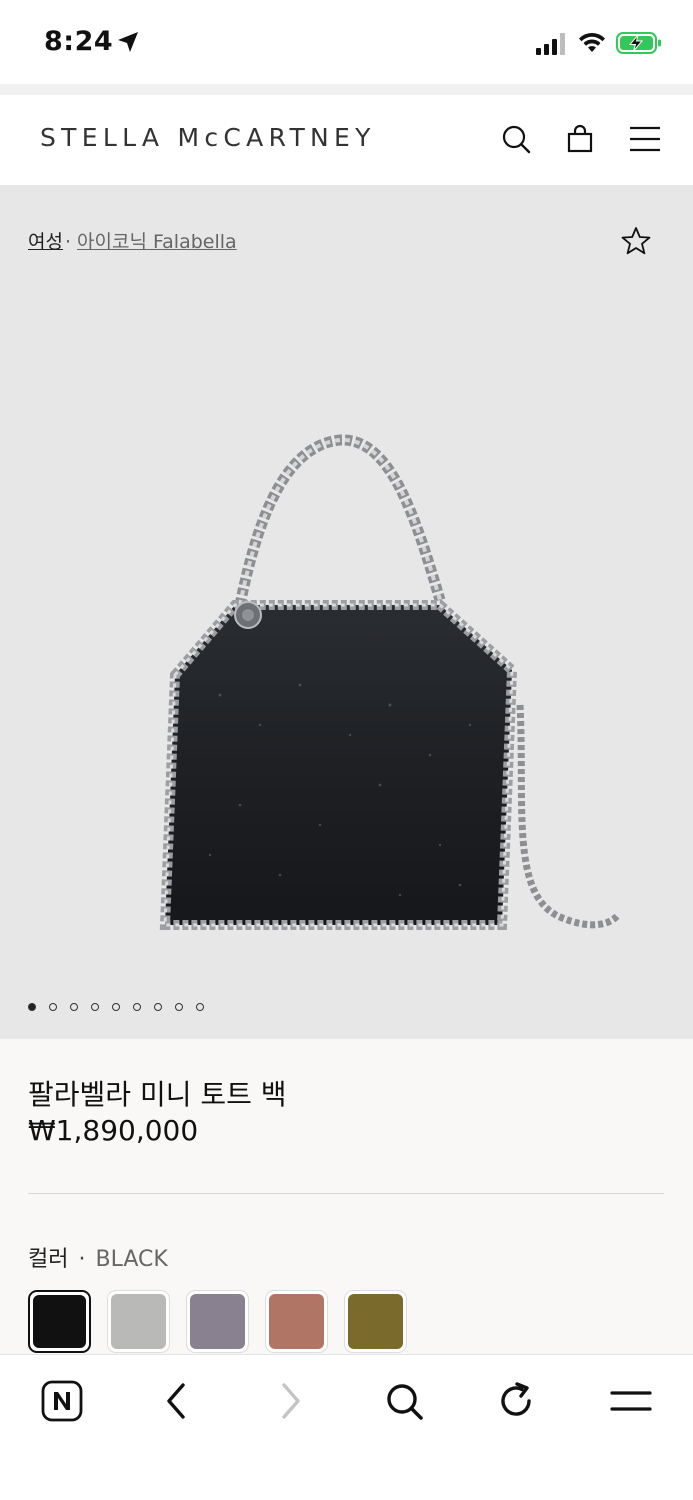  What do you see at coordinates (346, 89) in the screenshot?
I see `header-gap` at bounding box center [346, 89].